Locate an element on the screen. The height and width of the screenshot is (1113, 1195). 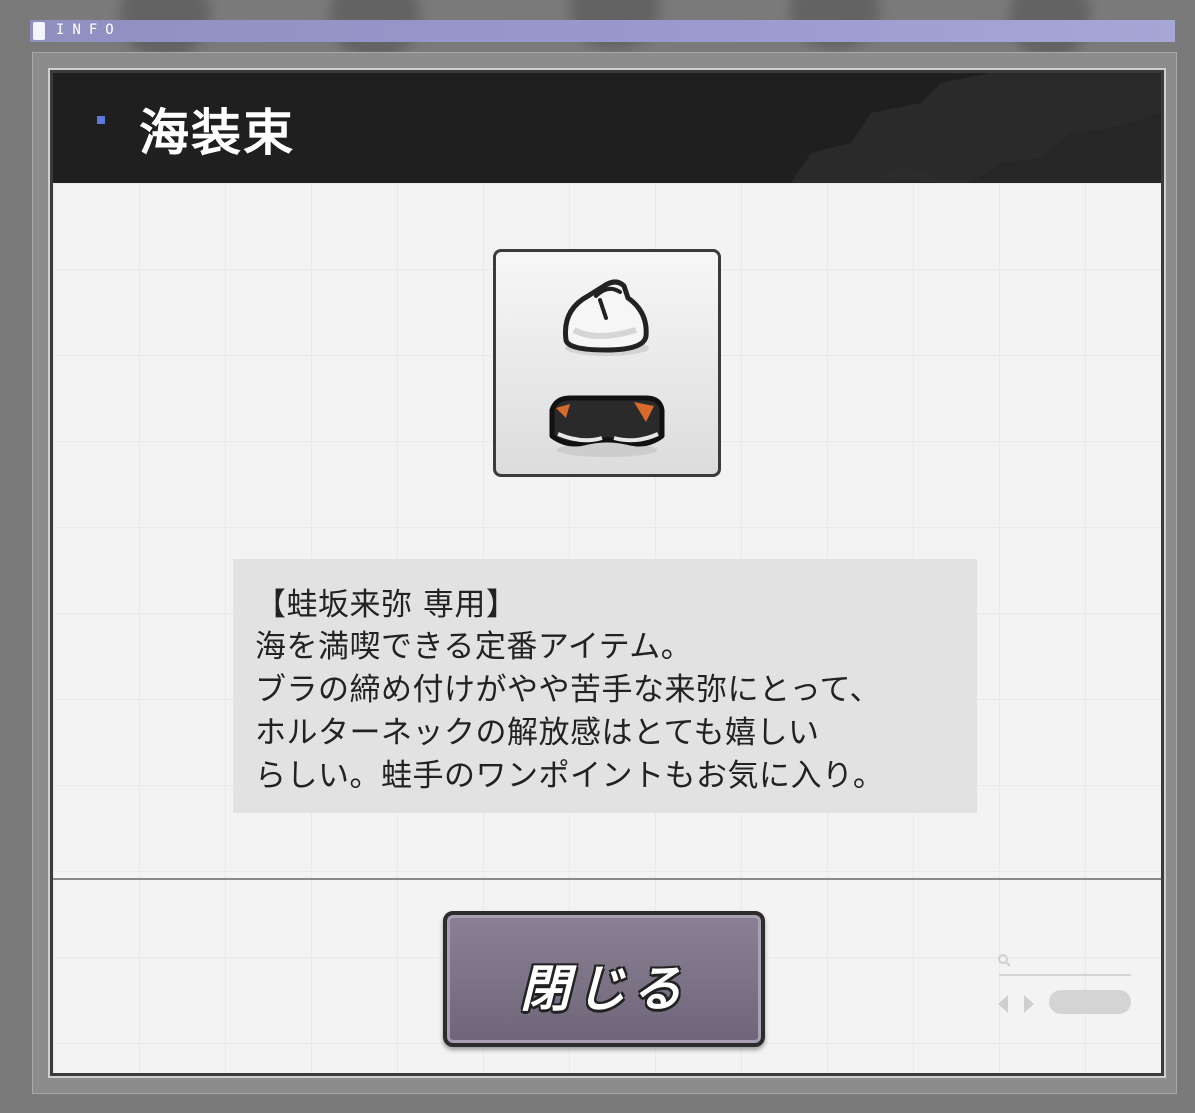
title-bar: 海装束 is located at coordinates (607, 128).